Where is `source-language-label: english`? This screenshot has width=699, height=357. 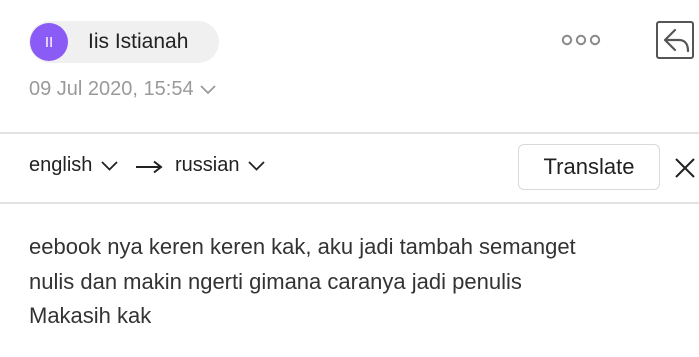 source-language-label: english is located at coordinates (61, 165).